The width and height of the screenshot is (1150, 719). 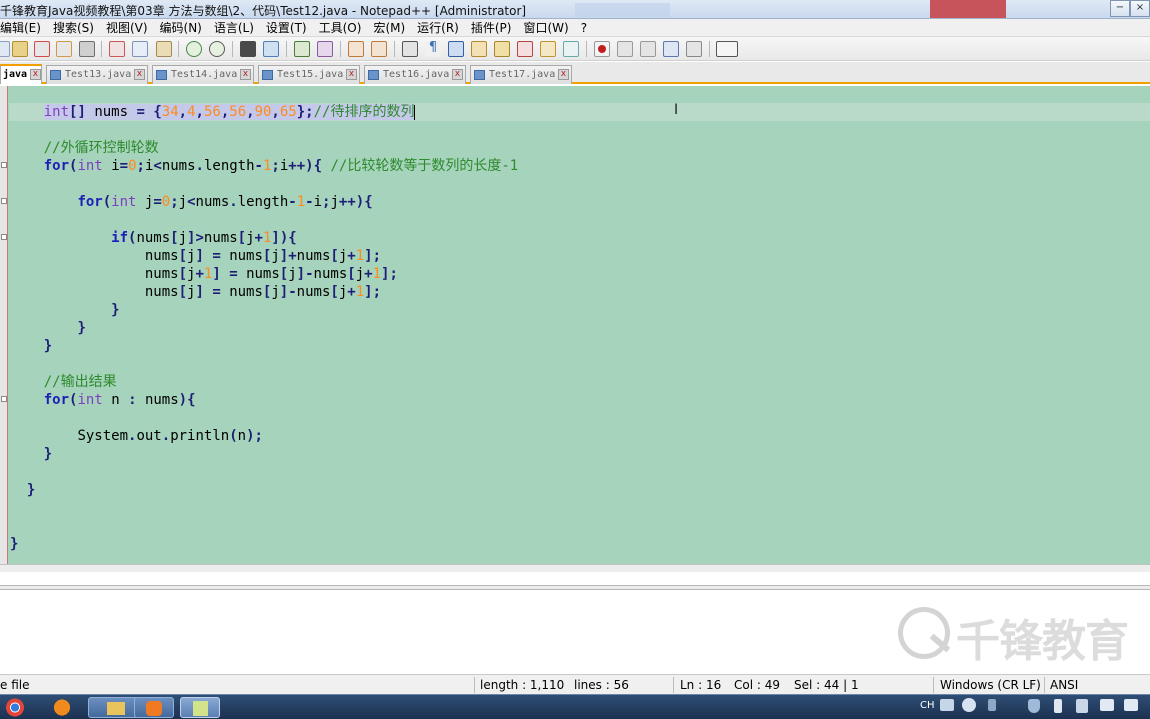 I want to click on menu-settings: 设置(T), so click(x=286, y=27).